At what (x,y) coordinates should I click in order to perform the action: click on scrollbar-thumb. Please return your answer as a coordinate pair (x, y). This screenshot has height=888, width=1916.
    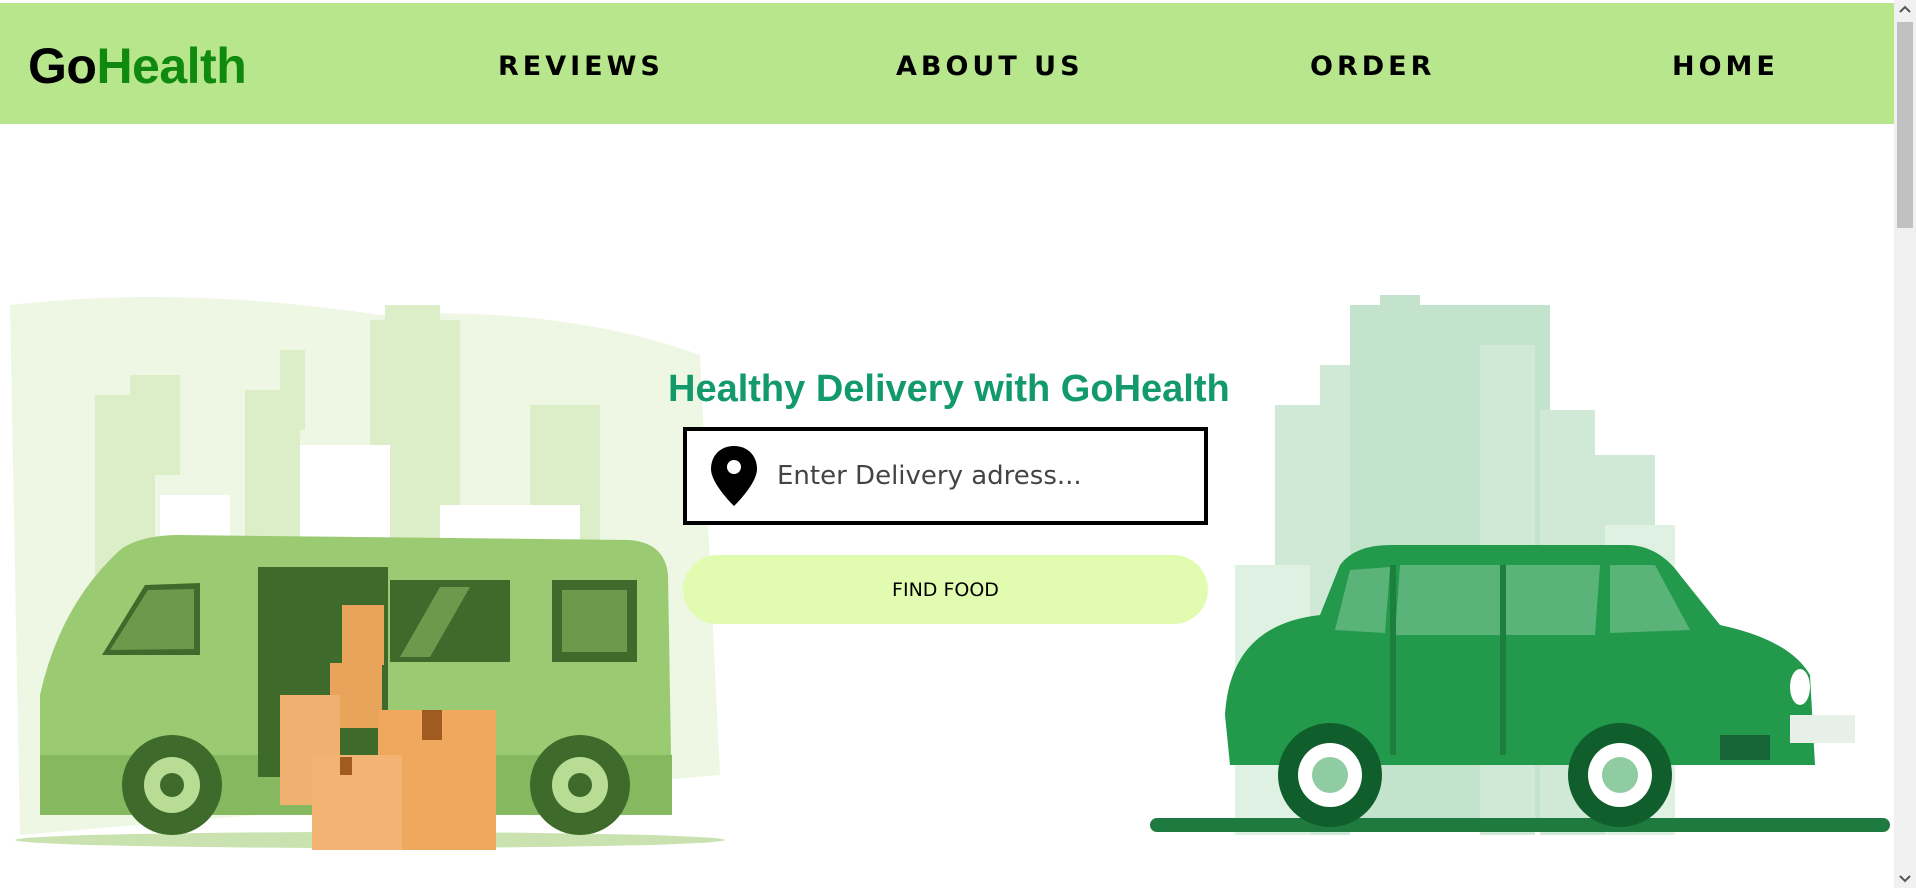
    Looking at the image, I should click on (1905, 125).